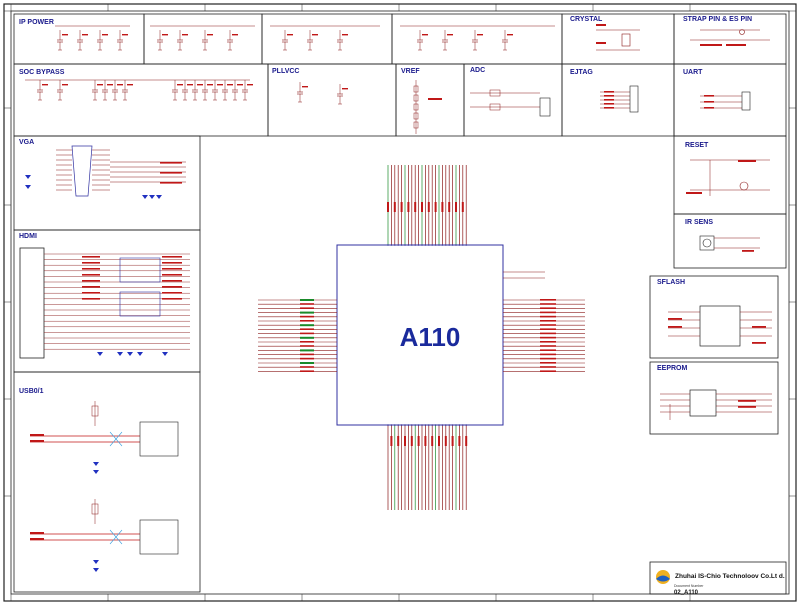  What do you see at coordinates (171, 173) in the screenshot?
I see `vga-net` at bounding box center [171, 173].